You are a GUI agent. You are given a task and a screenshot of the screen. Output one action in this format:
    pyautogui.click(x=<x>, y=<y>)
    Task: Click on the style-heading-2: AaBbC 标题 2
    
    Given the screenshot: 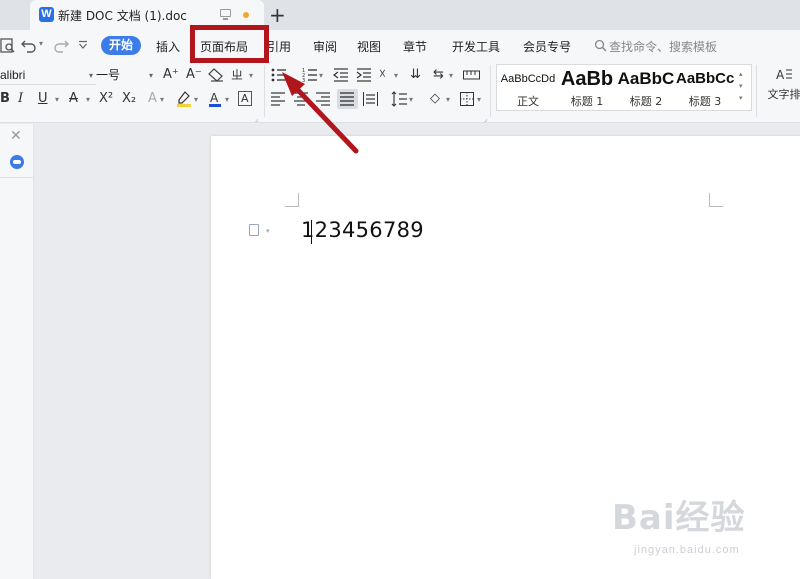 What is the action you would take?
    pyautogui.click(x=646, y=87)
    